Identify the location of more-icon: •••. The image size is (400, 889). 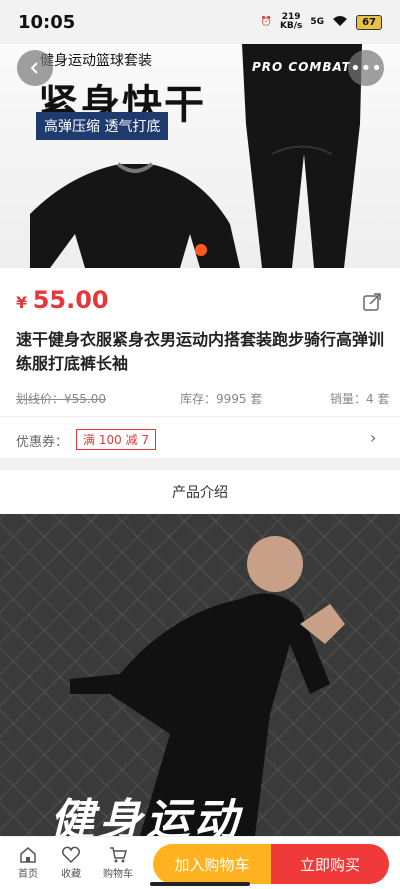
(366, 68).